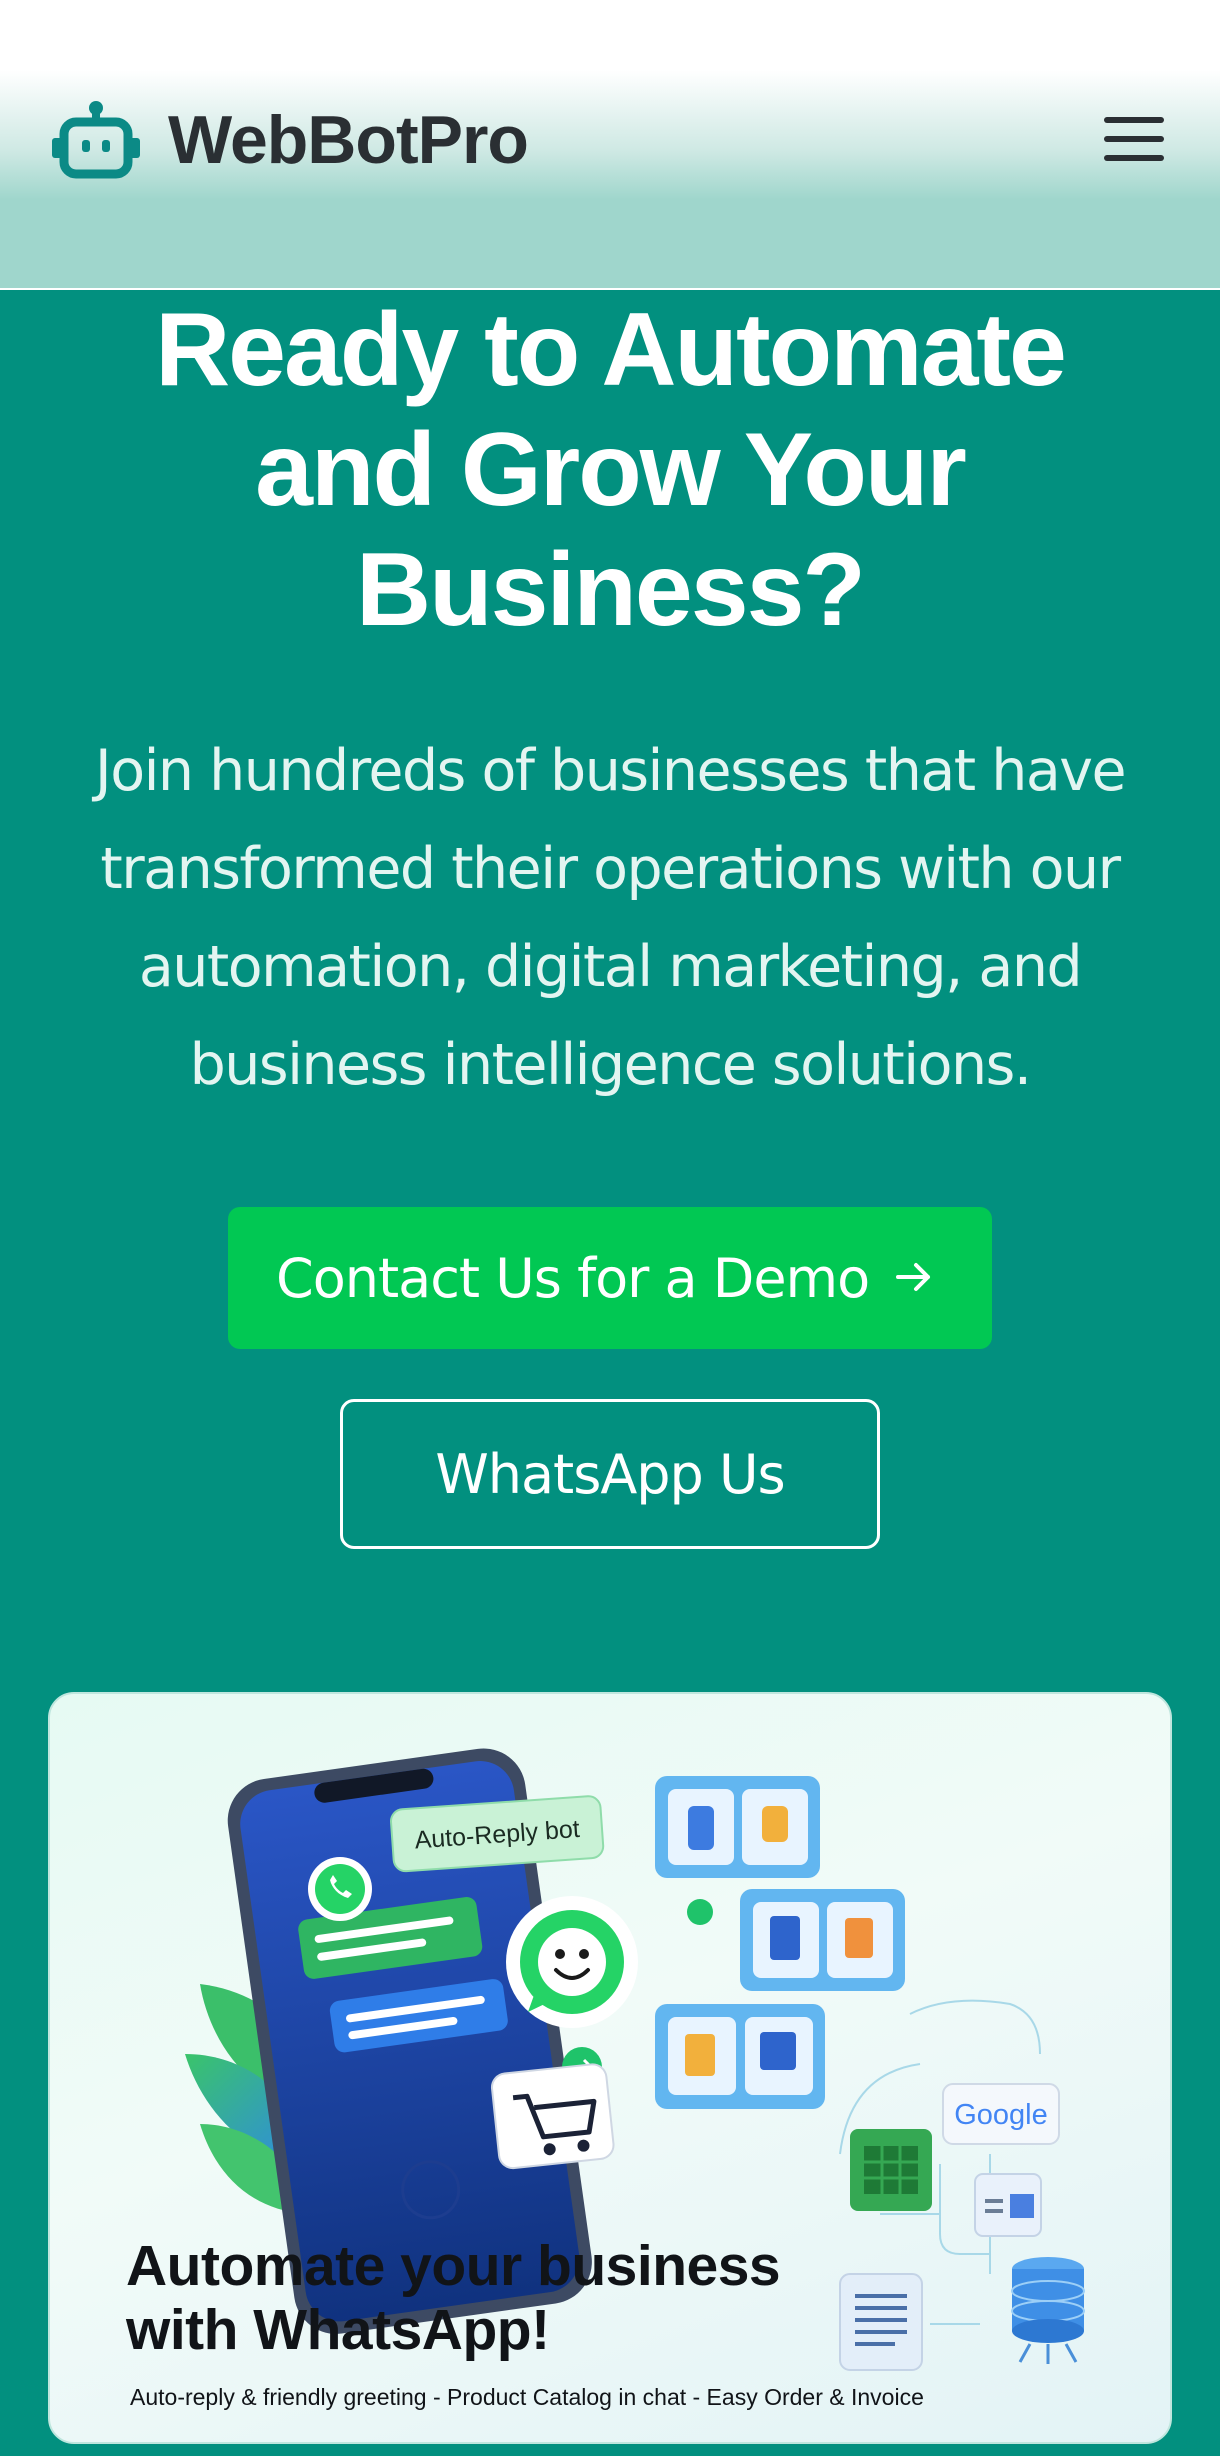 Image resolution: width=1220 pixels, height=2456 pixels. Describe the element at coordinates (453, 2298) in the screenshot. I see `promo-headline: Automate your business with WhatsApp!` at that location.